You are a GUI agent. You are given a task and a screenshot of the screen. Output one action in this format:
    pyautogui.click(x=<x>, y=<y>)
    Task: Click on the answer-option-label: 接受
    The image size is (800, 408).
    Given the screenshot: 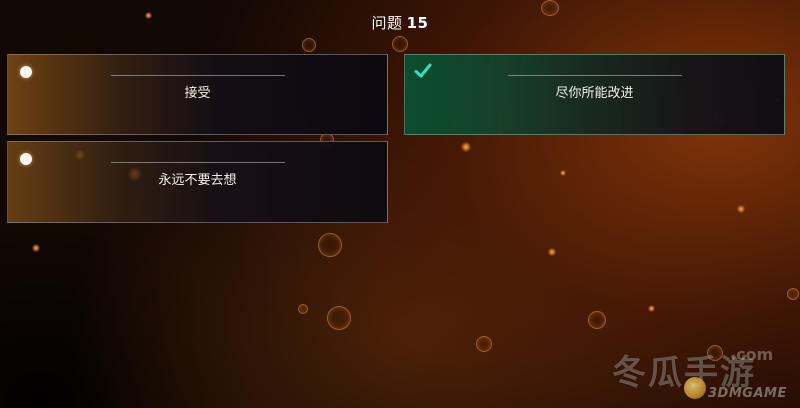 What is the action you would take?
    pyautogui.click(x=197, y=93)
    